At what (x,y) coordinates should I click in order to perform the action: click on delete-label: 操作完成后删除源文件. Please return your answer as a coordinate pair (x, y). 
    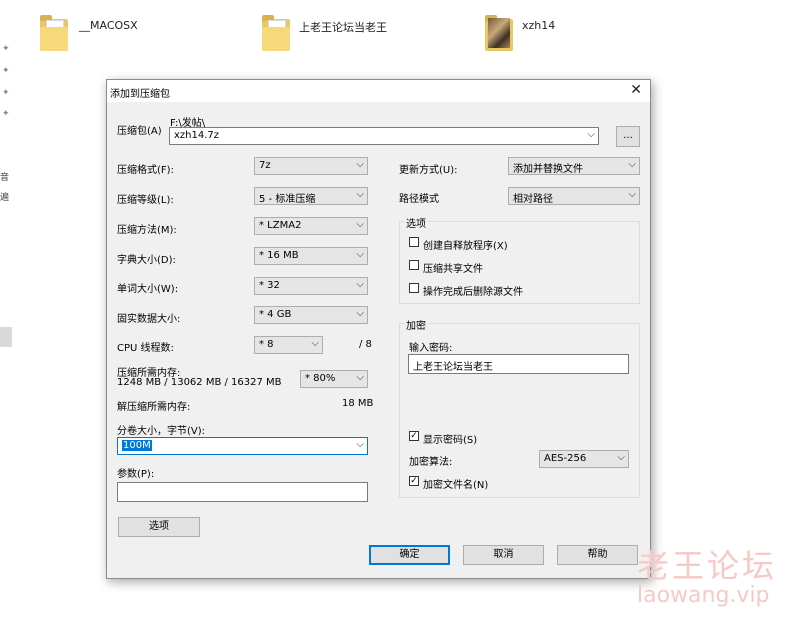
    Looking at the image, I should click on (473, 290).